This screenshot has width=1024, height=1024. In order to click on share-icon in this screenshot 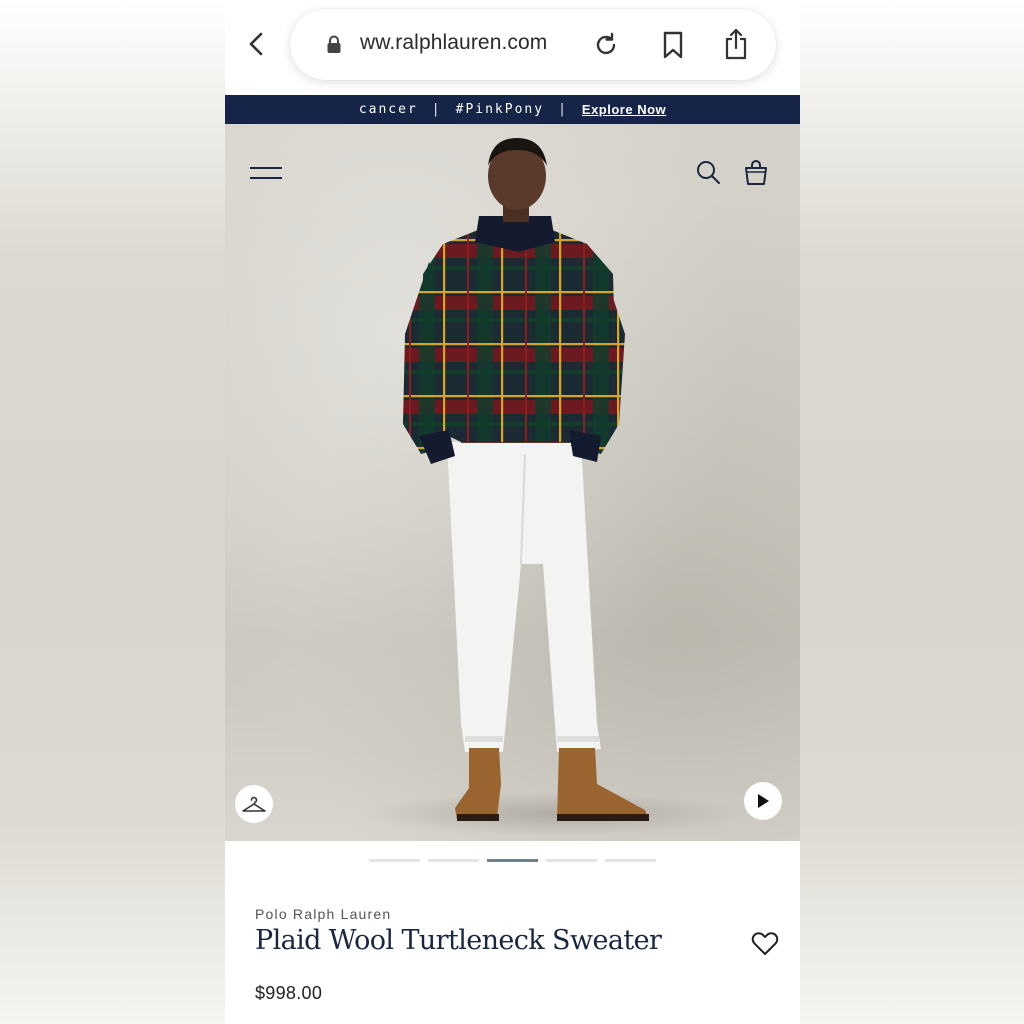, I will do `click(736, 44)`.